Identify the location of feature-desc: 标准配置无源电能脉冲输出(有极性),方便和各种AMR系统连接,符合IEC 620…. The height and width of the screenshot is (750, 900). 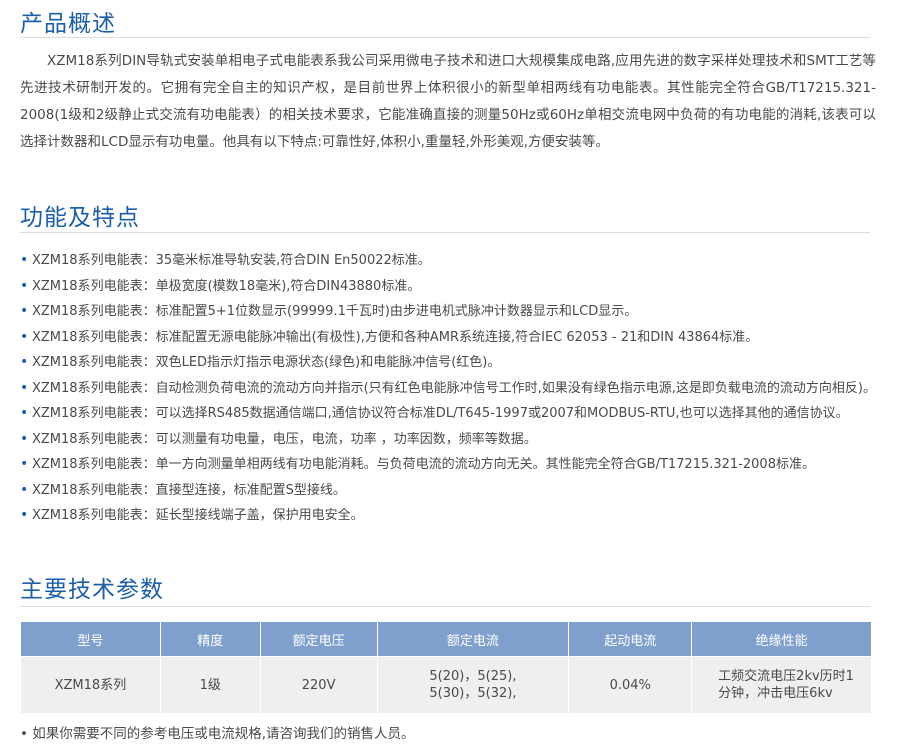
(457, 337).